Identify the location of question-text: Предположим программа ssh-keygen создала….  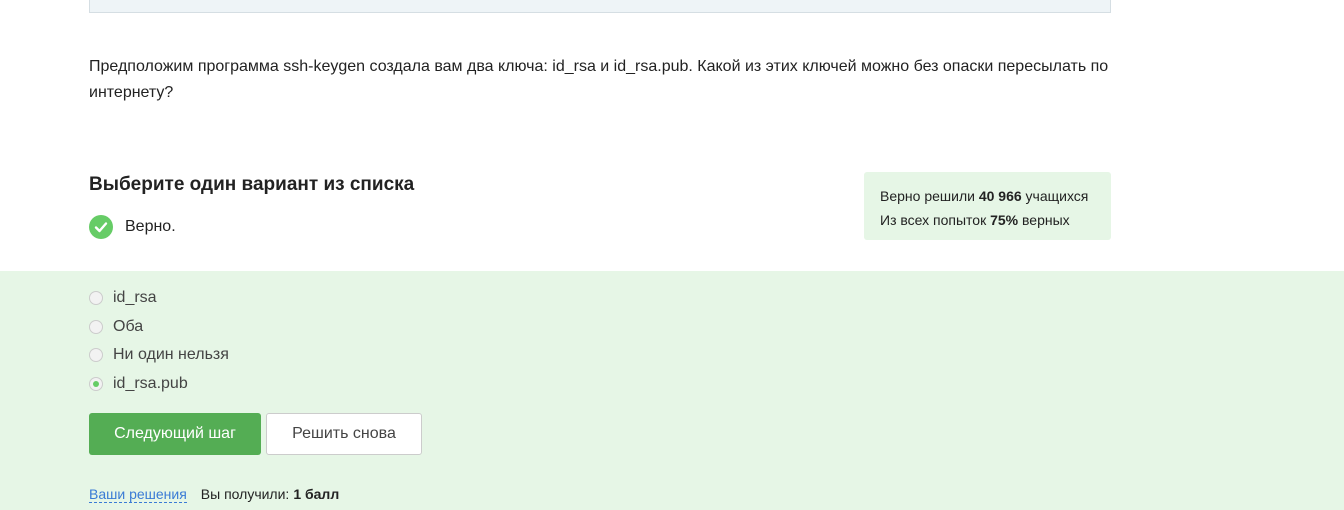
(599, 79).